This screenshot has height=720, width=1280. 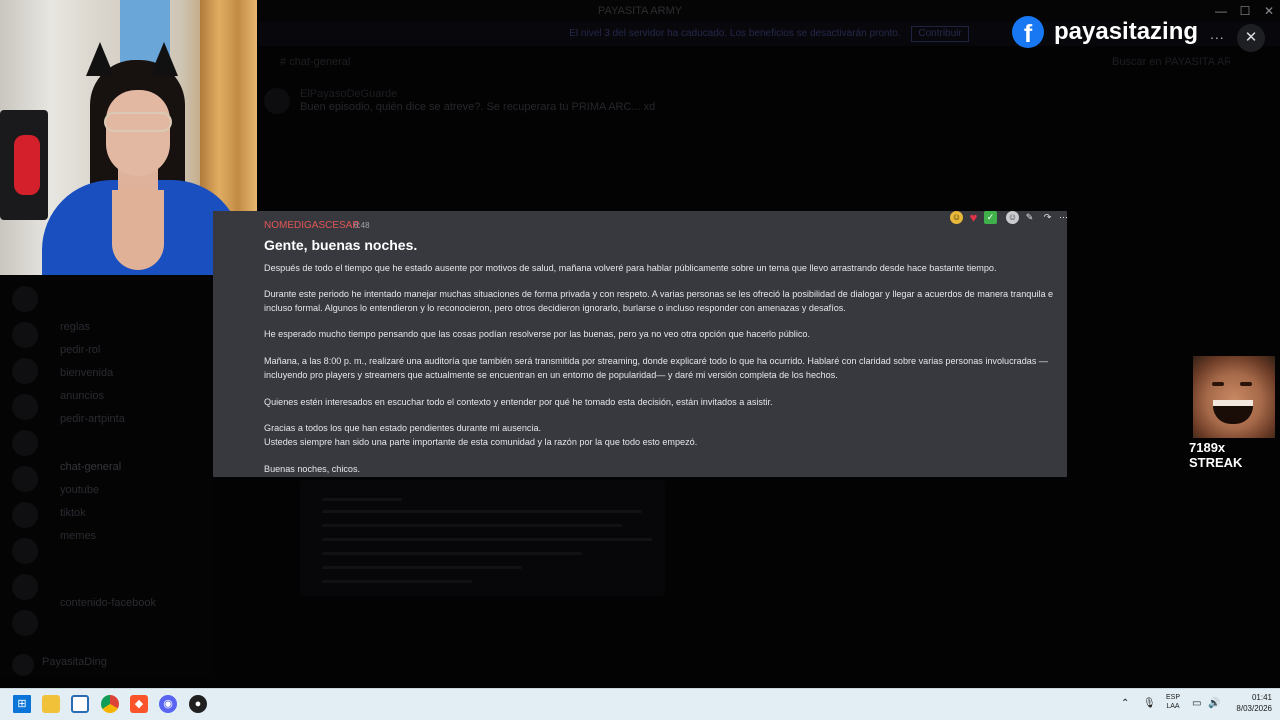 What do you see at coordinates (349, 94) in the screenshot?
I see `background-message-author: ElPayasoDeGuarde` at bounding box center [349, 94].